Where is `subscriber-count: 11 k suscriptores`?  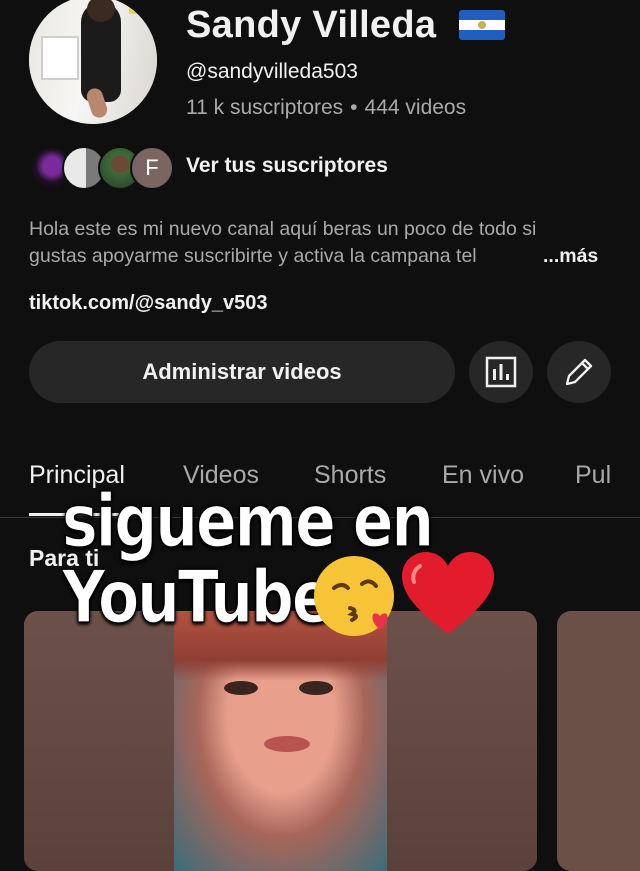
subscriber-count: 11 k suscriptores is located at coordinates (265, 107).